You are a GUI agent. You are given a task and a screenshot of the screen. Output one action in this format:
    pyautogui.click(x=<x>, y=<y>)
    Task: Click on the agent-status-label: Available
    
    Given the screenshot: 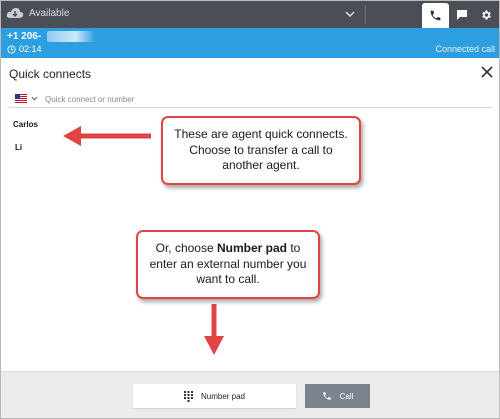 What is the action you would take?
    pyautogui.click(x=49, y=13)
    